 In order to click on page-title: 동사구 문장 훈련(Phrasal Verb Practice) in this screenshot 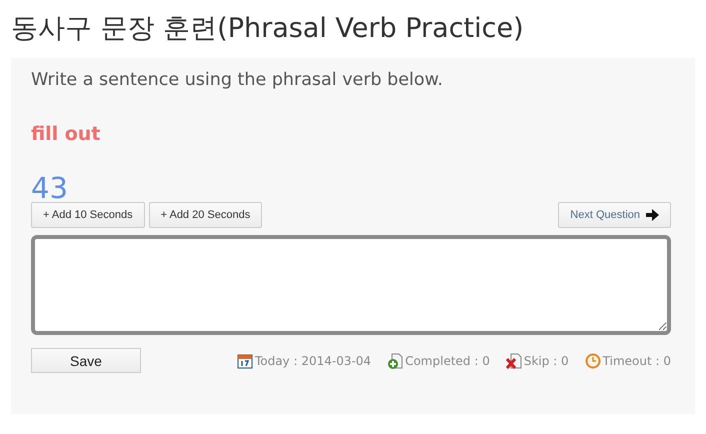, I will do `click(268, 29)`.